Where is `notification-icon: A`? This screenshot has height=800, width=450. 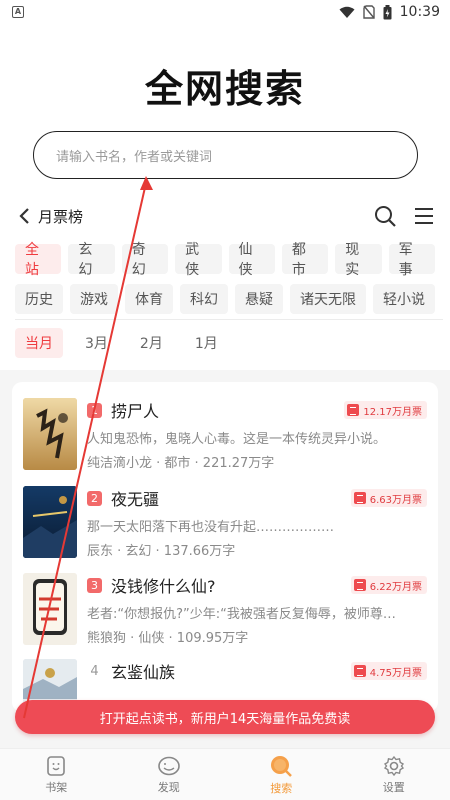
notification-icon: A is located at coordinates (18, 12).